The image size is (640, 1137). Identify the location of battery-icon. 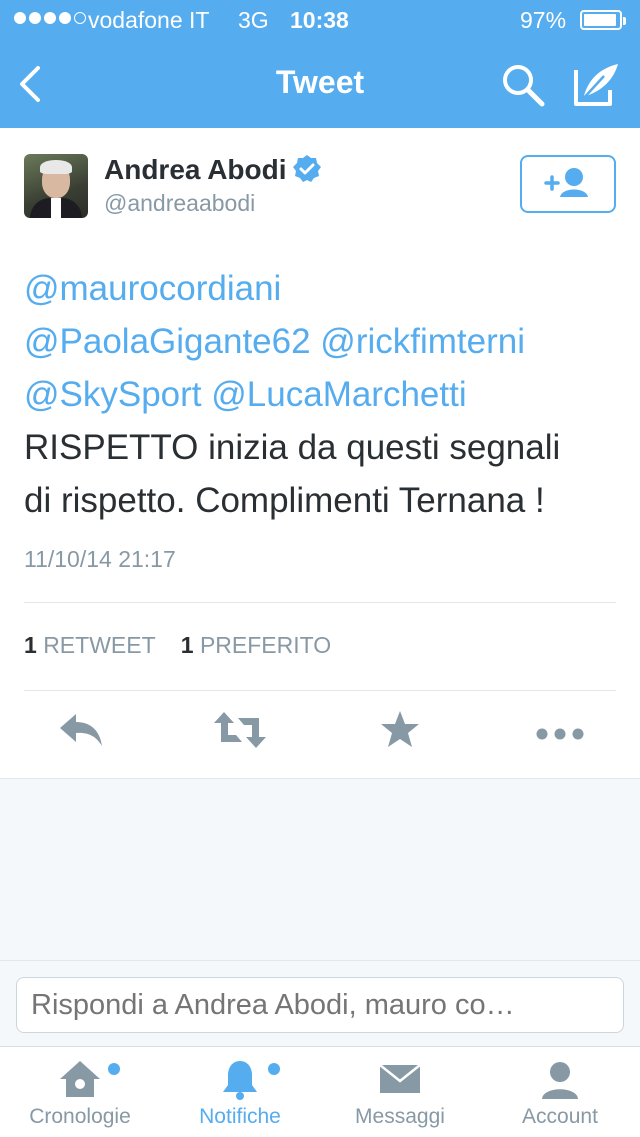
(603, 20).